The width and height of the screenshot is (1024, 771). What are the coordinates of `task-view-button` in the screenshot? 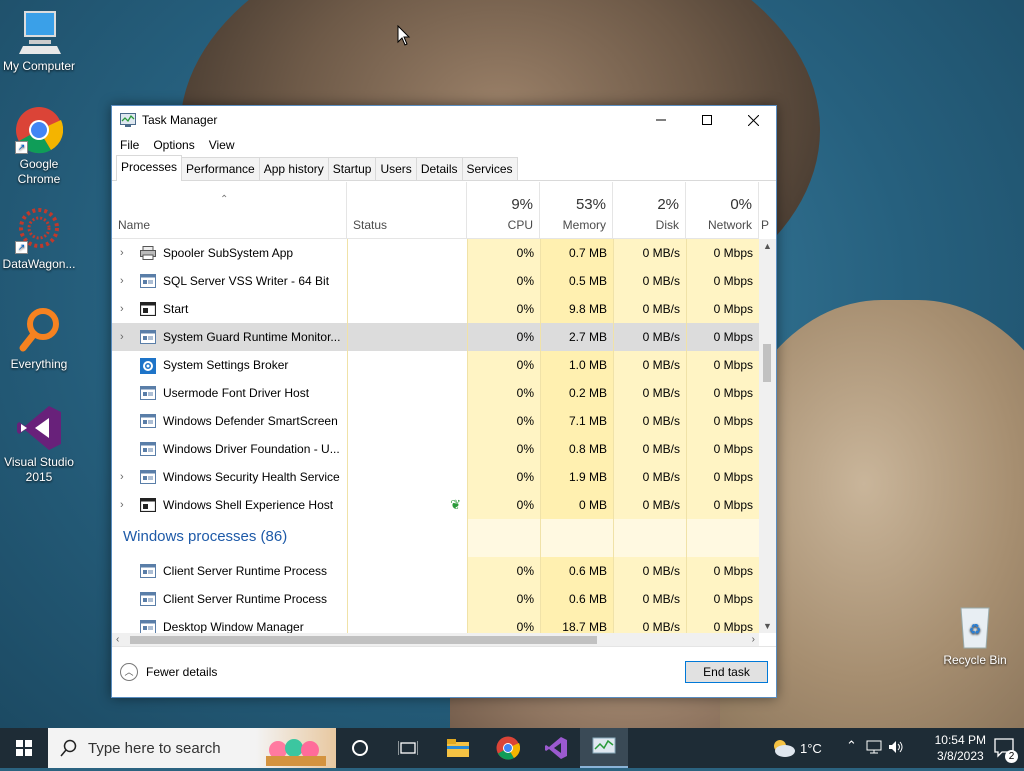 It's located at (408, 748).